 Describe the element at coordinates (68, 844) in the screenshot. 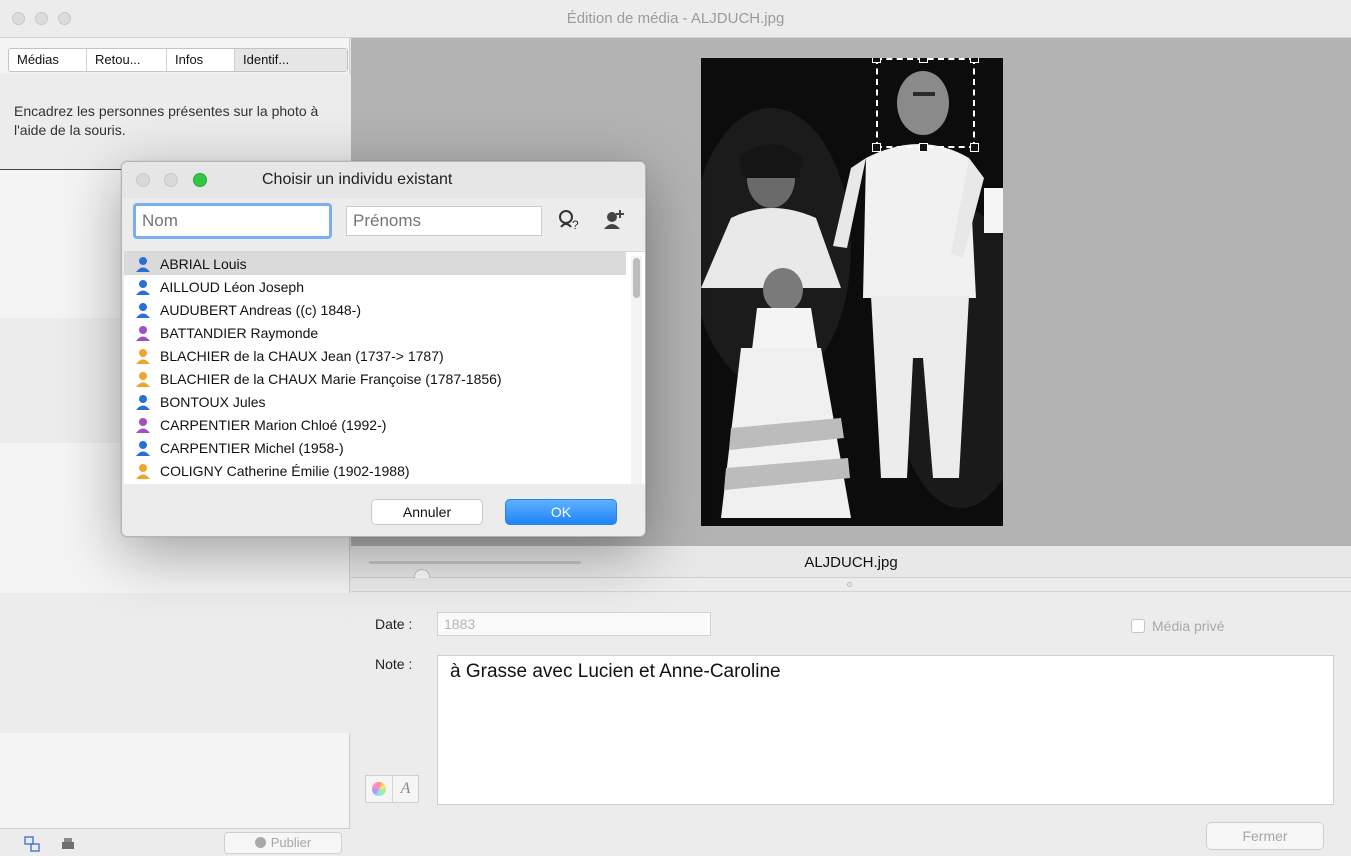

I see `print-icon` at that location.